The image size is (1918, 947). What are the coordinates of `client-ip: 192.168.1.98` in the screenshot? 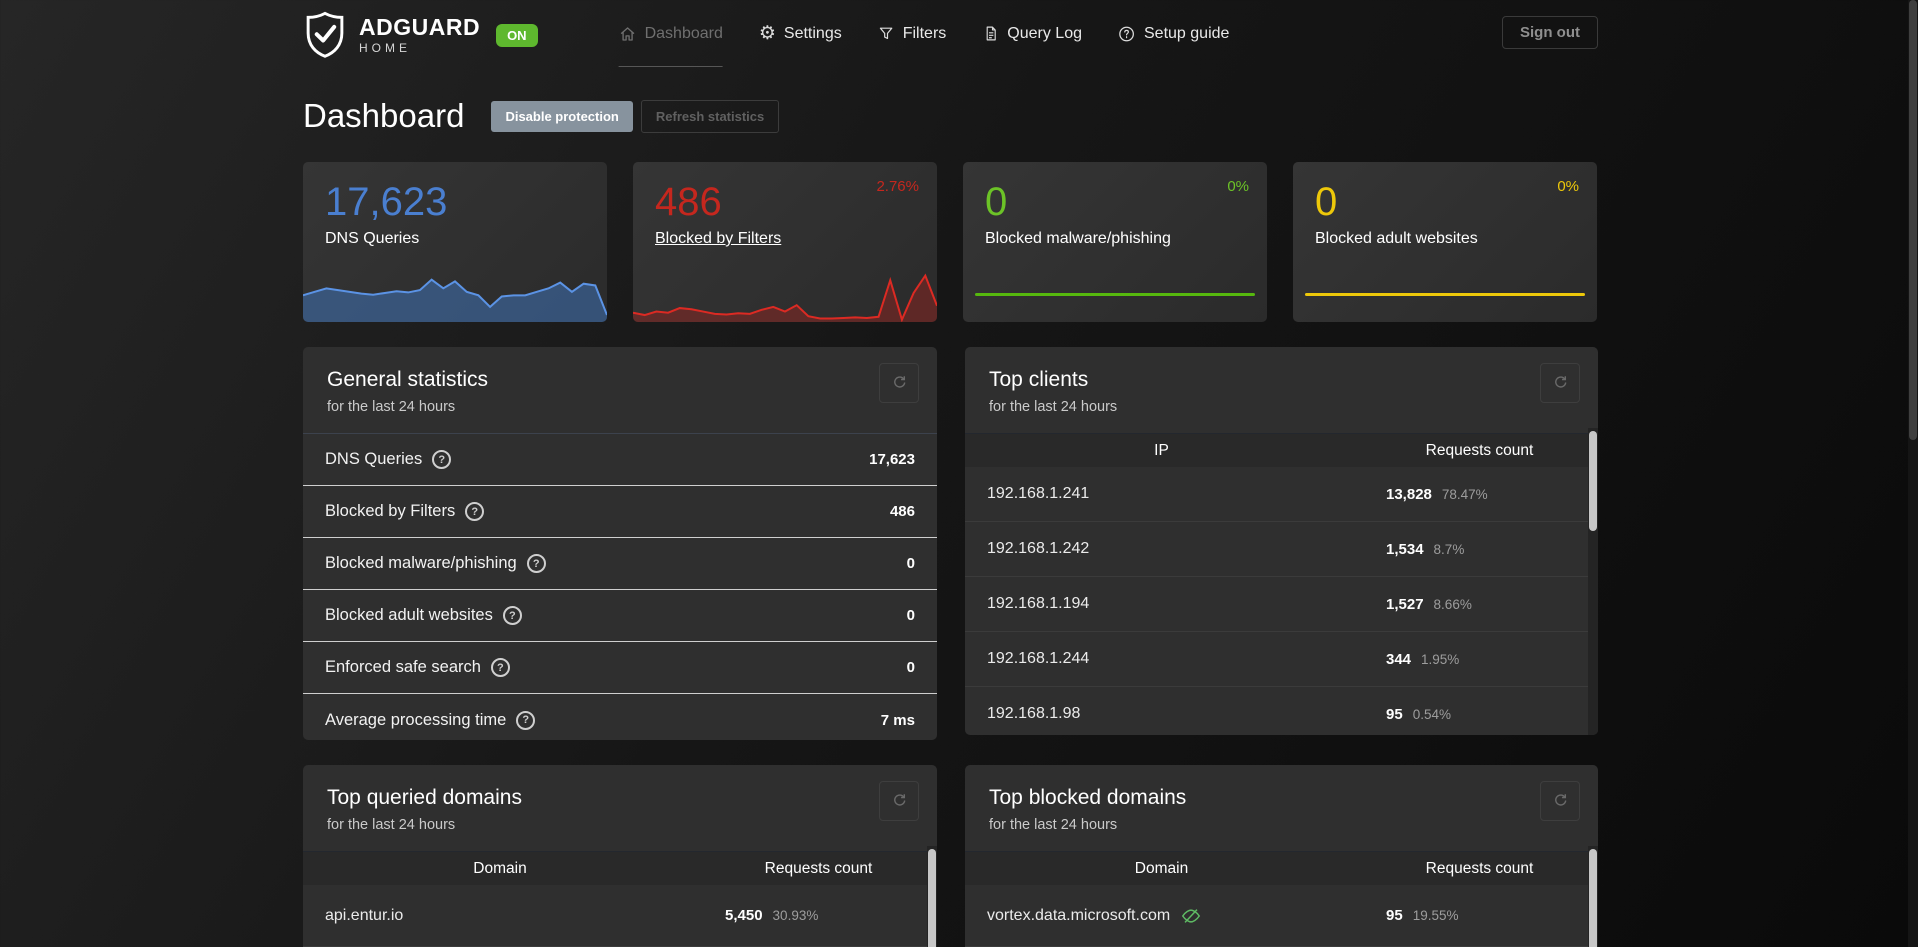 It's located at (1033, 714).